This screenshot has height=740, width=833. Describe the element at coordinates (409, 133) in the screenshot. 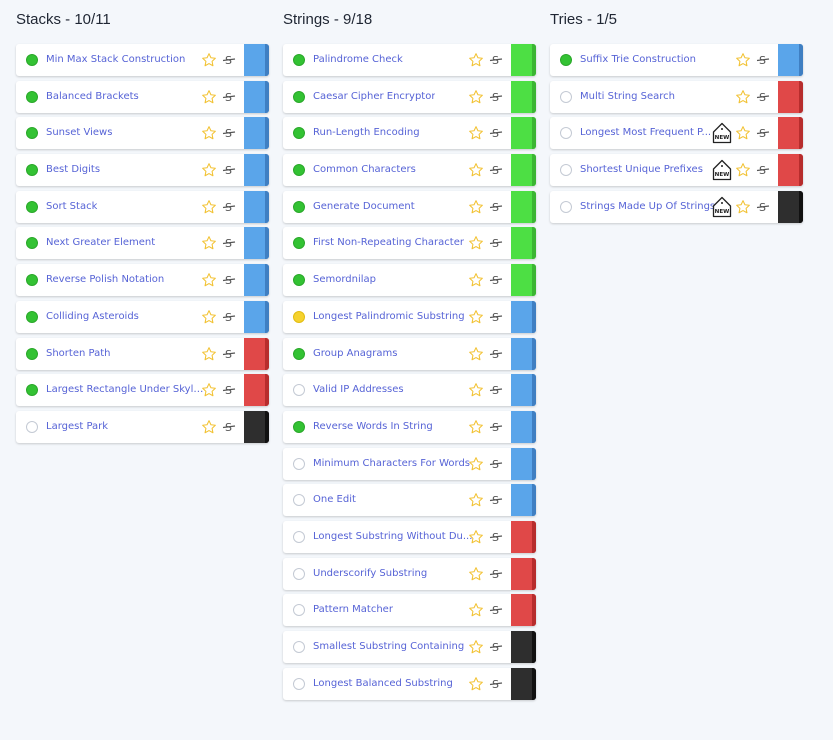

I see `question-row: Run-Length Encoding S` at that location.